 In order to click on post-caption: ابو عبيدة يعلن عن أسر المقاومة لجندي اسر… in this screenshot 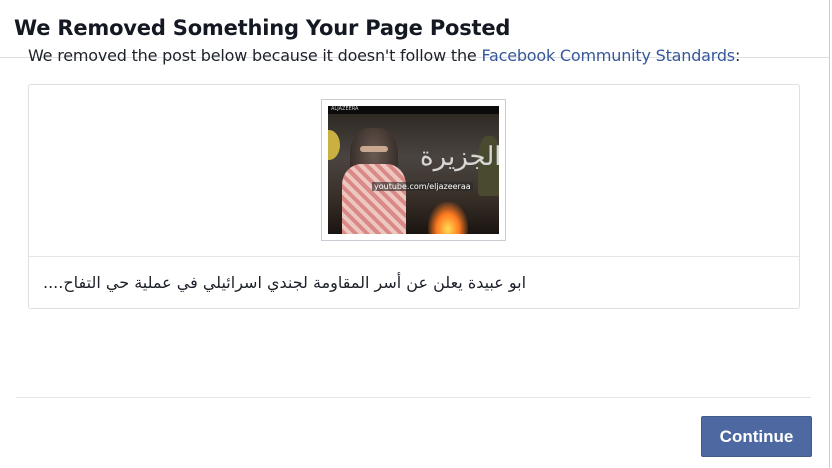, I will do `click(285, 282)`.